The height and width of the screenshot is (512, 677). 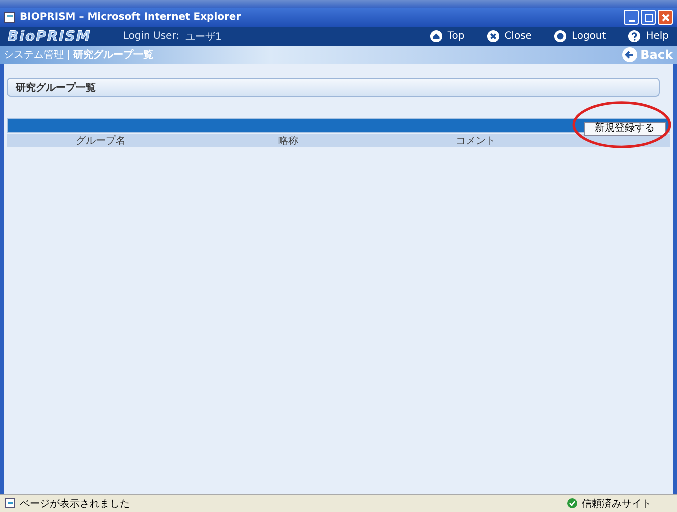 I want to click on nav-link: Top, so click(x=447, y=36).